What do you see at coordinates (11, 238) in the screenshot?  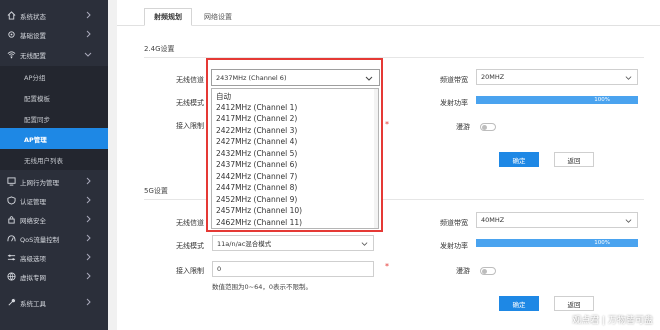 I see `speed-icon` at bounding box center [11, 238].